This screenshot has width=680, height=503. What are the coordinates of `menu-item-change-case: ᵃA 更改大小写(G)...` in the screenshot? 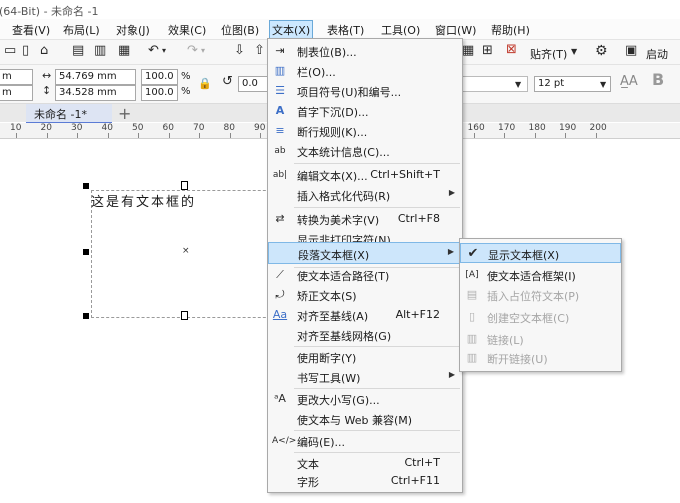 It's located at (365, 399).